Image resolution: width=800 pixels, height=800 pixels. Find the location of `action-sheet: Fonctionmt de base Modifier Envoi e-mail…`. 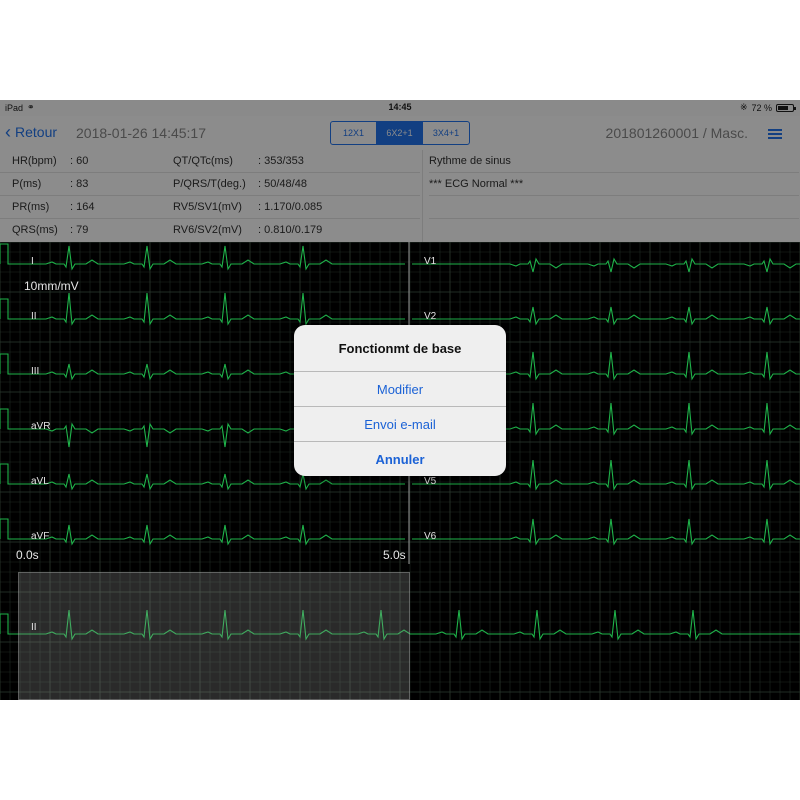

action-sheet: Fonctionmt de base Modifier Envoi e-mail… is located at coordinates (400, 400).